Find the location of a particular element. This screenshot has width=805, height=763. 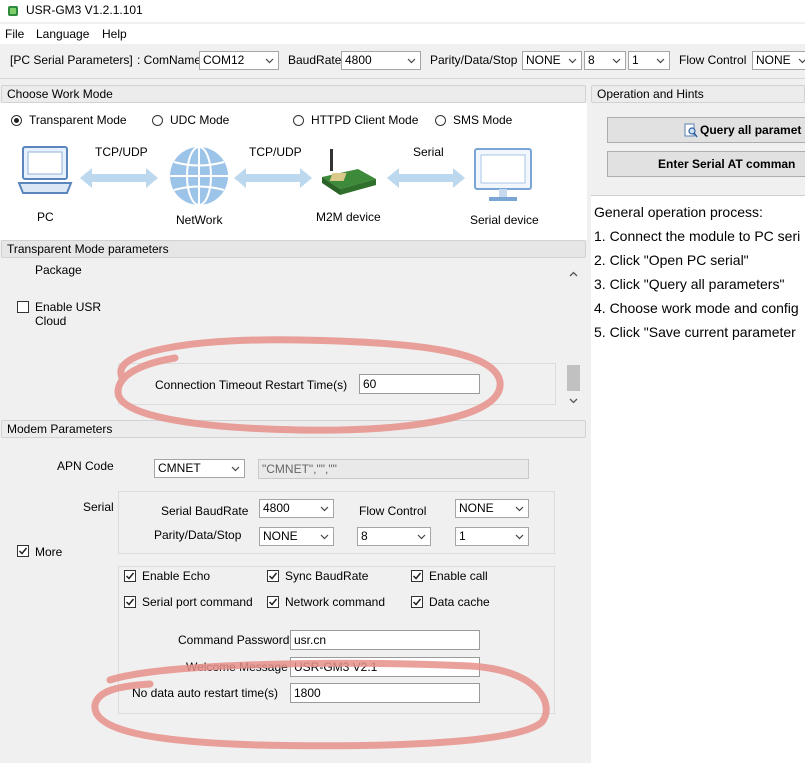

menu-file: File is located at coordinates (14, 34).